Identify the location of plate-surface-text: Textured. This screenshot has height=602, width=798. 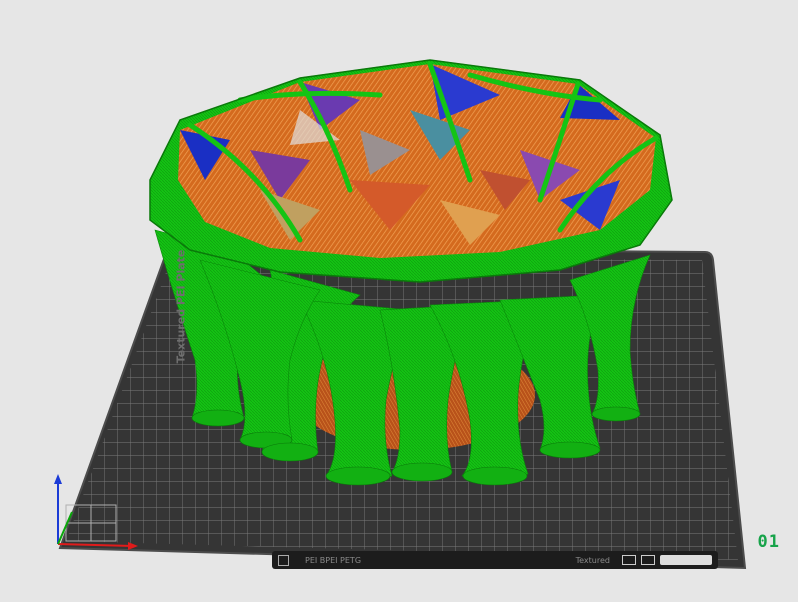
(592, 560).